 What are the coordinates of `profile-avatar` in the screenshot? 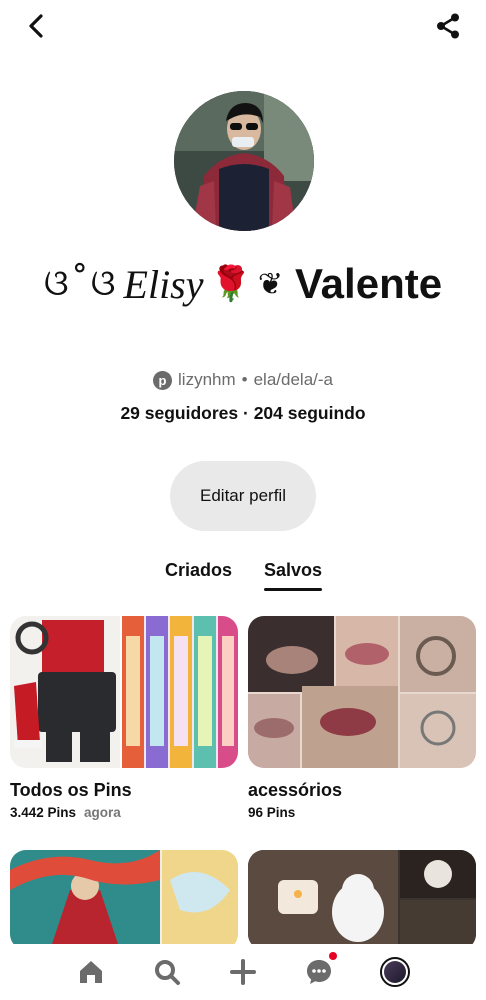 It's located at (244, 161).